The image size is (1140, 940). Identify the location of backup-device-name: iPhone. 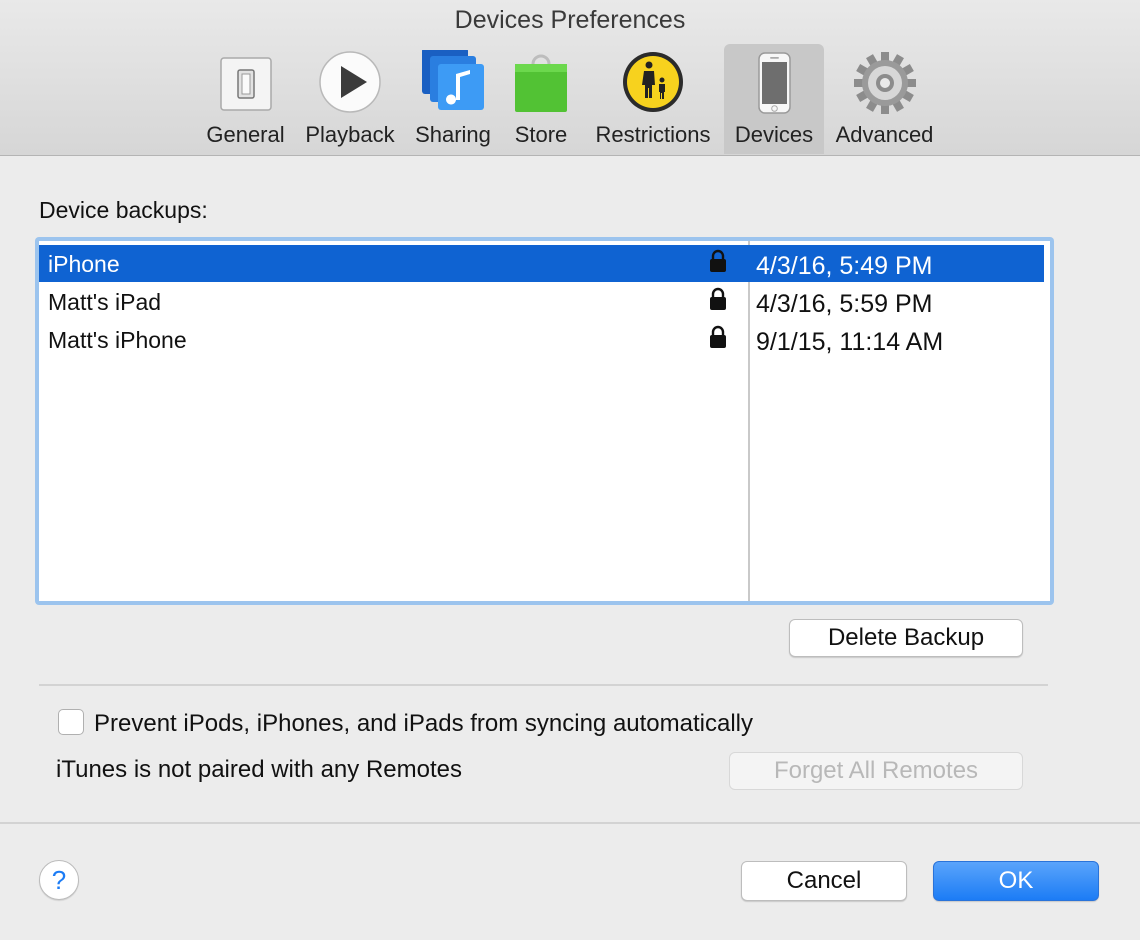
(84, 264).